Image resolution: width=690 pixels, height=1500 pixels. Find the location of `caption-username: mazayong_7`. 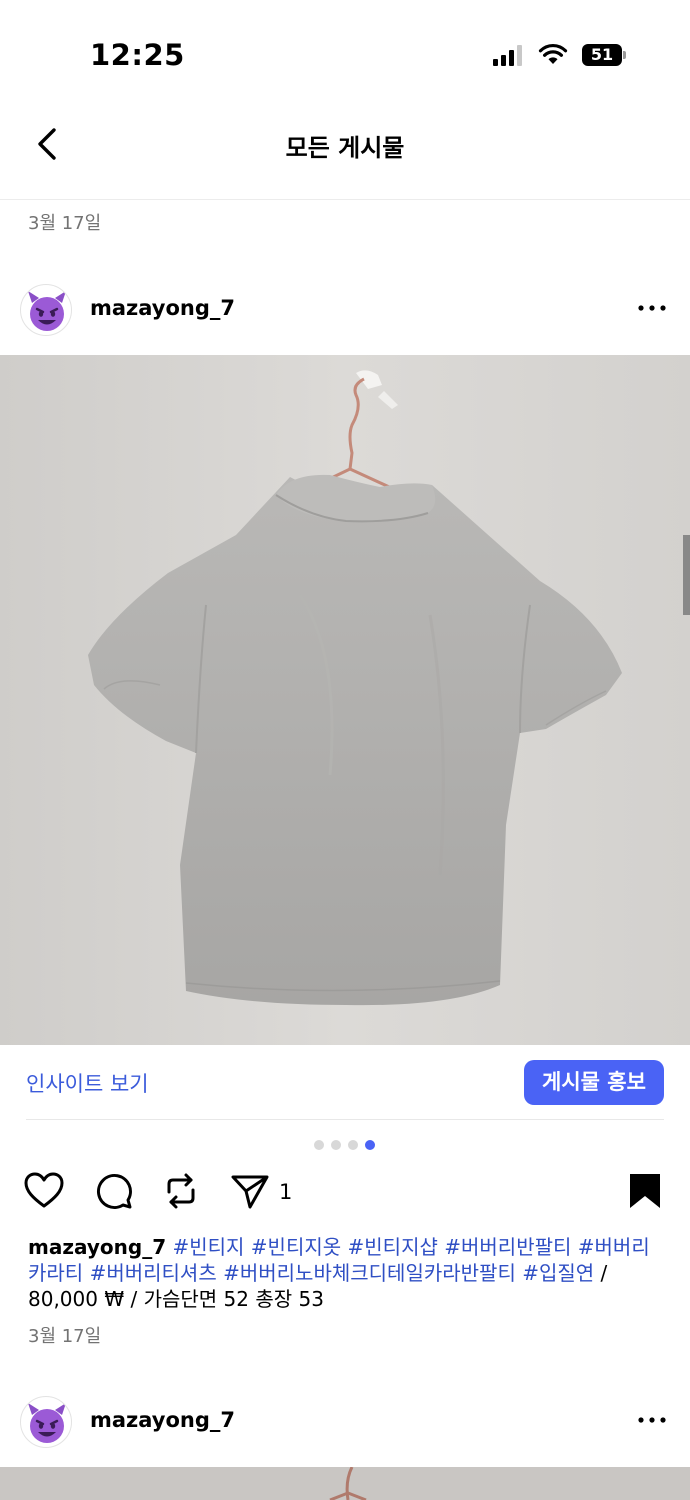

caption-username: mazayong_7 is located at coordinates (97, 1247).